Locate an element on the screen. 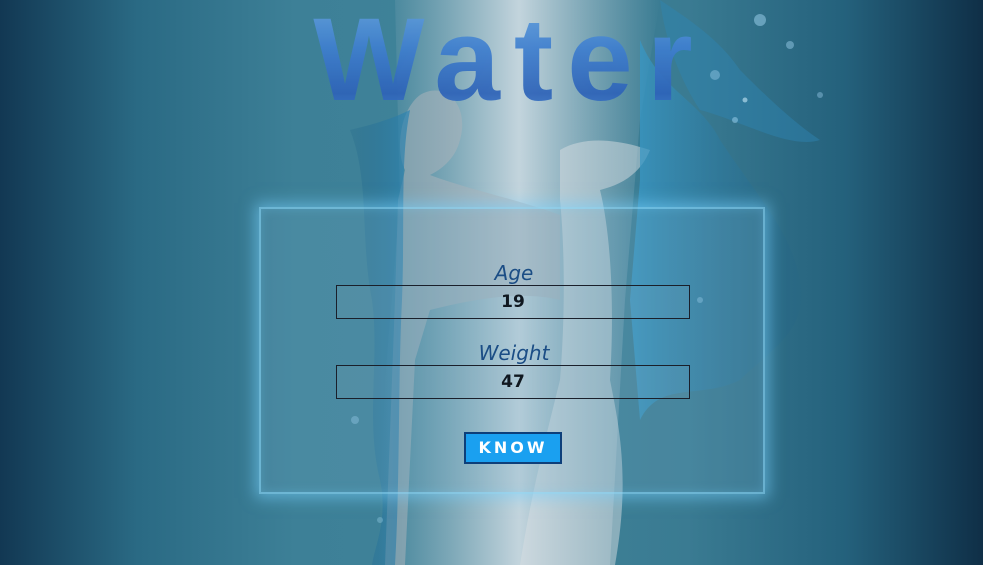 This screenshot has width=983, height=565. weight-label: Weight is located at coordinates (514, 353).